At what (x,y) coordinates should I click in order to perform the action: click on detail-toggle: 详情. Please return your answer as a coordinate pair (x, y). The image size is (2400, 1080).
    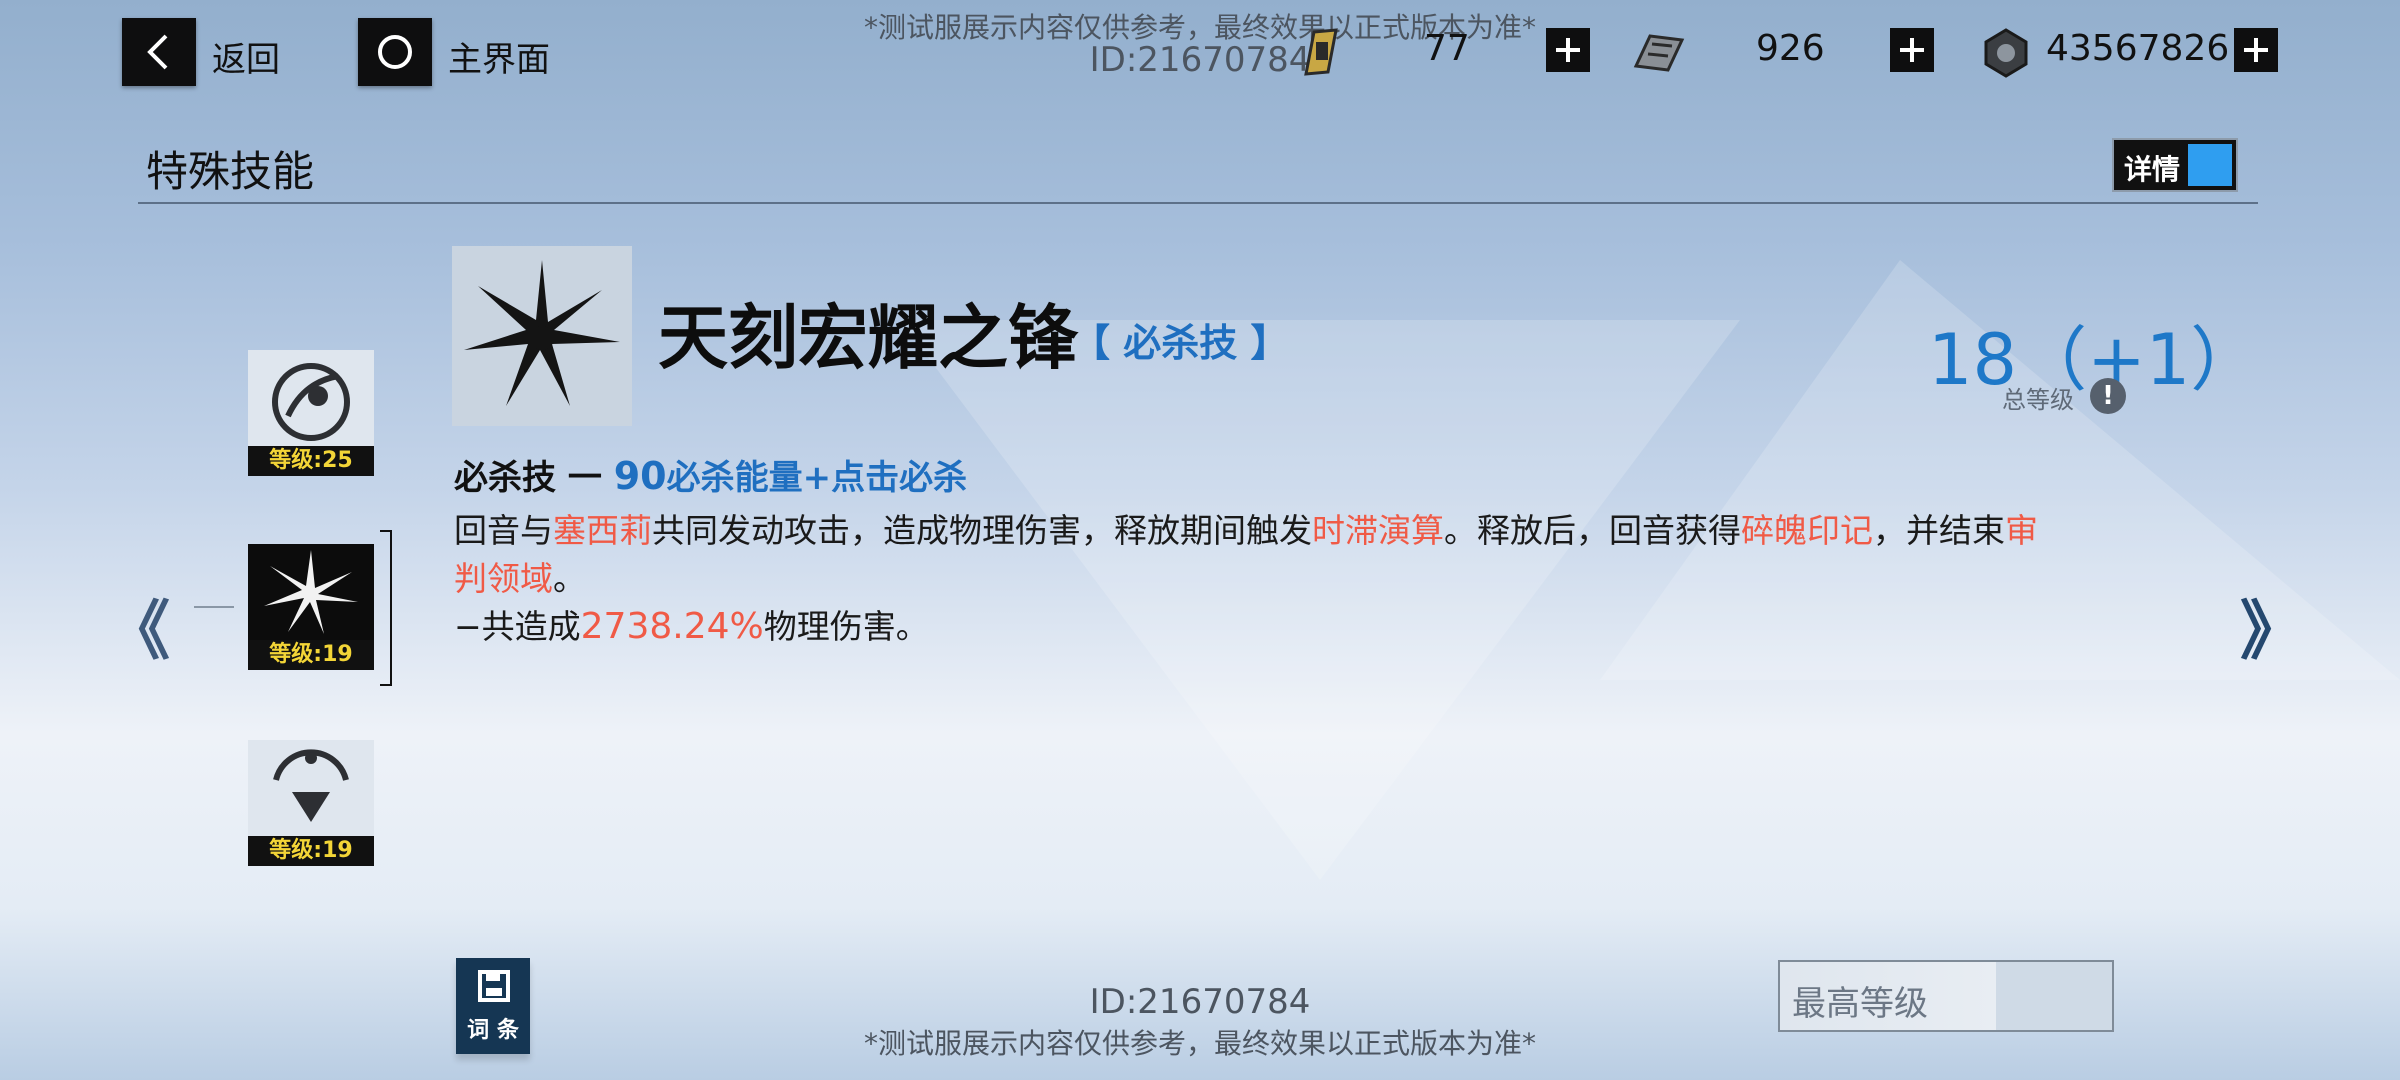
    Looking at the image, I should click on (2175, 165).